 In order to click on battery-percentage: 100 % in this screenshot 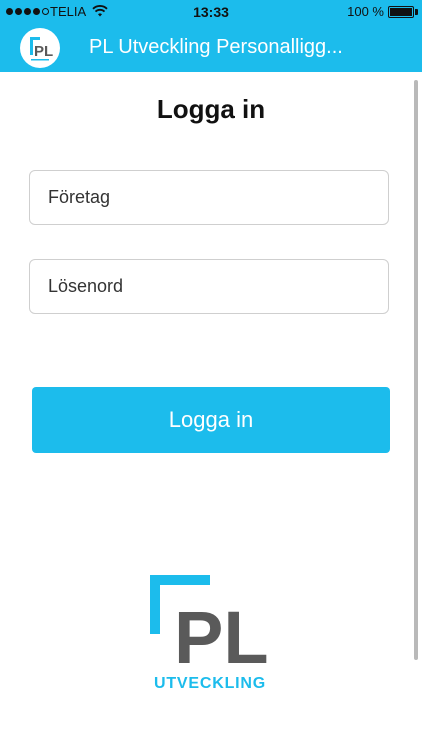, I will do `click(365, 11)`.